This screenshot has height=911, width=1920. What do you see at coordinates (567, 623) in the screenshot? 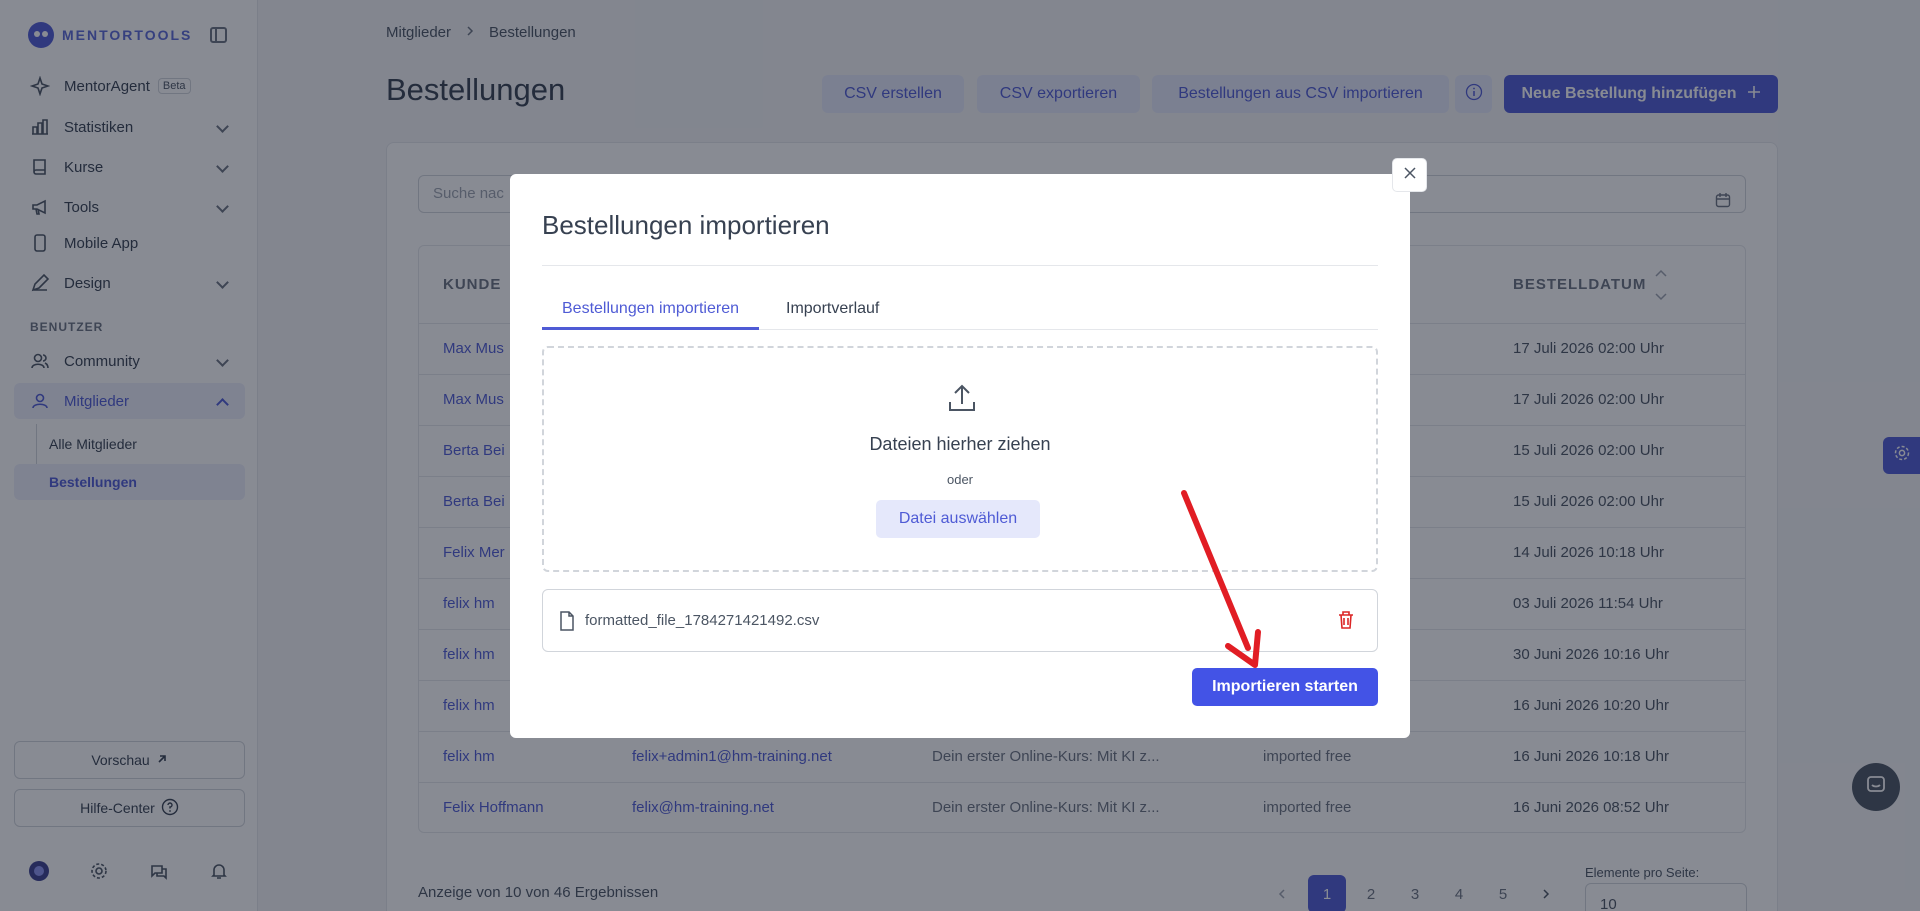
I see `file-icon` at bounding box center [567, 623].